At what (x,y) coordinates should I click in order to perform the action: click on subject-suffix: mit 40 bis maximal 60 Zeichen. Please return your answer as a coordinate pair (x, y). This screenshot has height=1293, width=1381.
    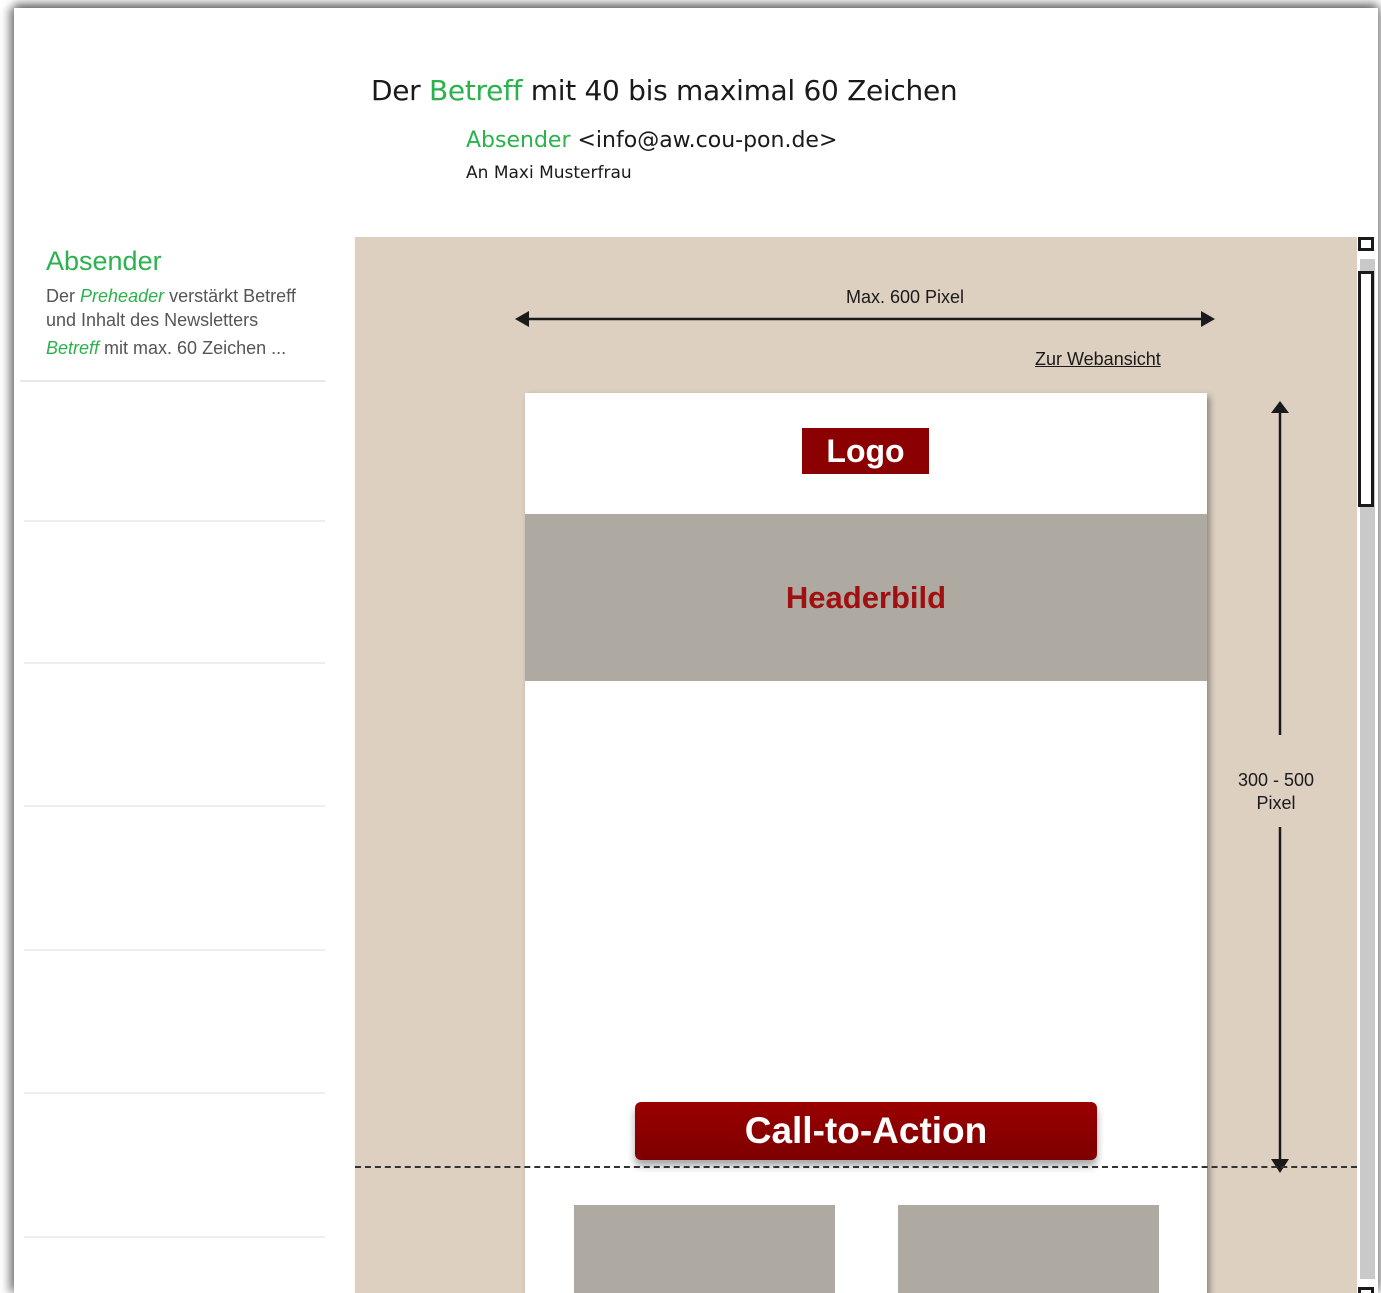
    Looking at the image, I should click on (744, 90).